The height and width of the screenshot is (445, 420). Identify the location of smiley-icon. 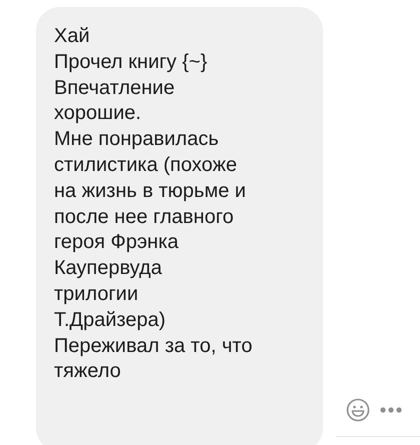
(358, 410).